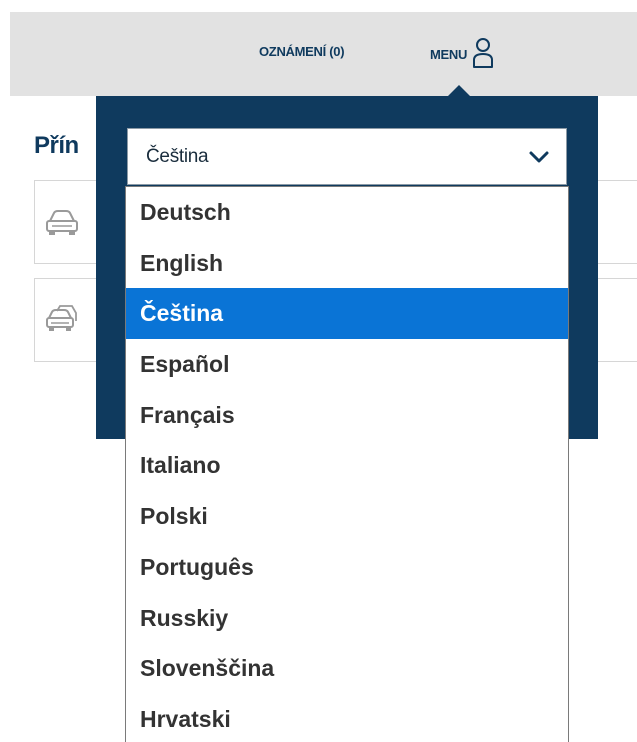 This screenshot has height=742, width=637. Describe the element at coordinates (539, 157) in the screenshot. I see `chevron-down-icon` at that location.